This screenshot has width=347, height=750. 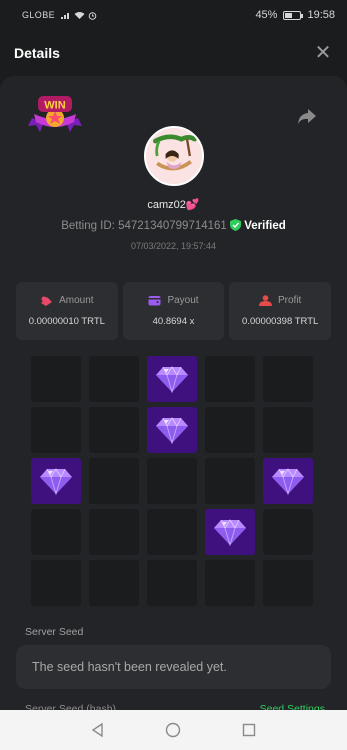 I want to click on betting-id-label: Betting ID:, so click(x=88, y=226).